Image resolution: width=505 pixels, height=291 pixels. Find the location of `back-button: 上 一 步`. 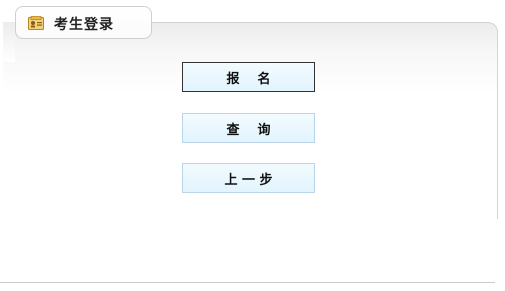

back-button: 上 一 步 is located at coordinates (248, 178).